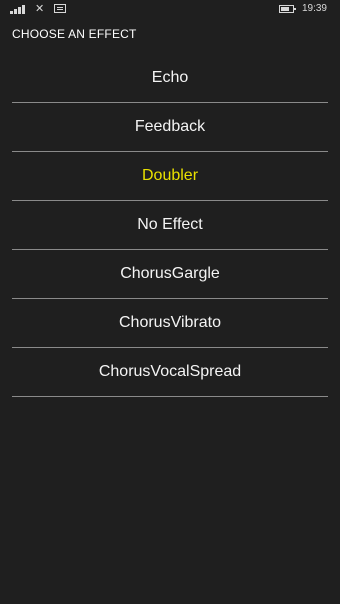  I want to click on effect-item-no-effect: No Effect, so click(170, 225).